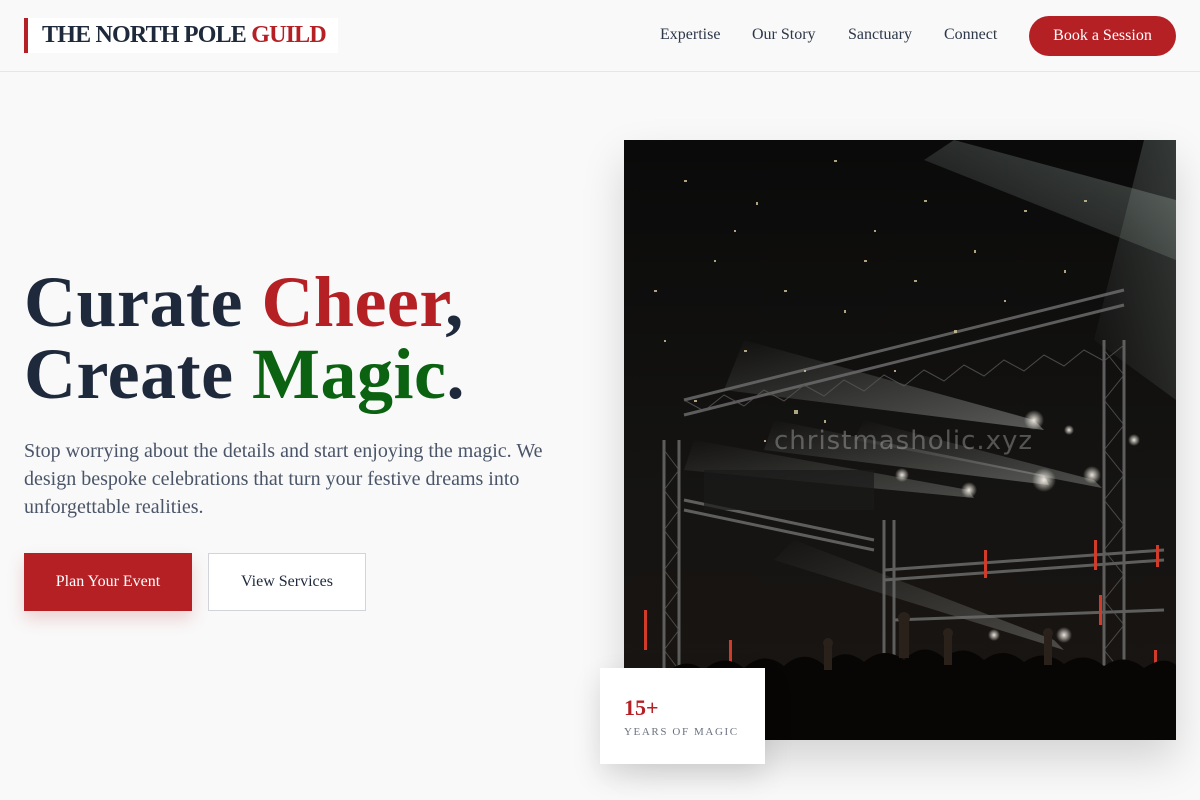 The height and width of the screenshot is (800, 1200). I want to click on headline-line2: Create Magic., so click(244, 374).